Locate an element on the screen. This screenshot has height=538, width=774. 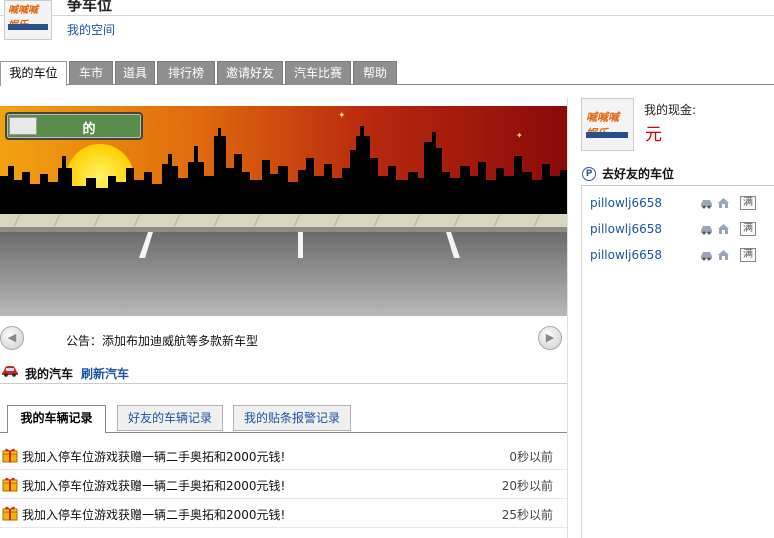
record-time: 25秒以前 is located at coordinates (527, 515).